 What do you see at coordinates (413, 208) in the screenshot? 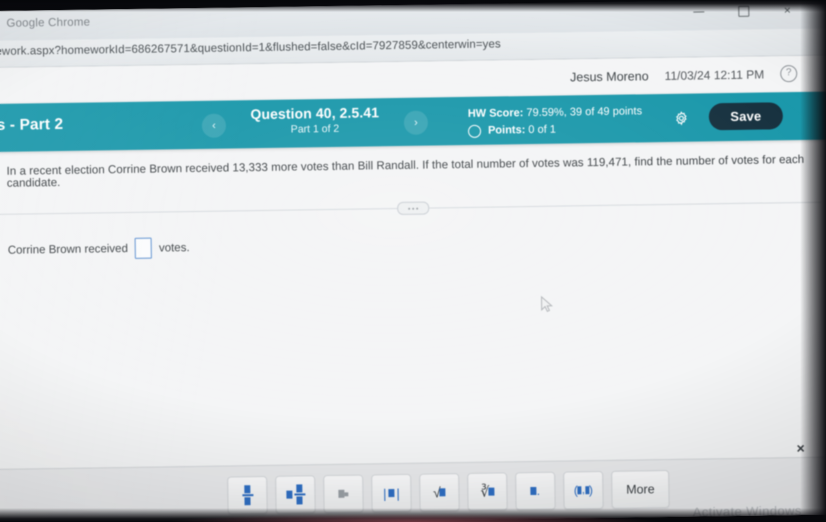
I see `expand-collapse-handle` at bounding box center [413, 208].